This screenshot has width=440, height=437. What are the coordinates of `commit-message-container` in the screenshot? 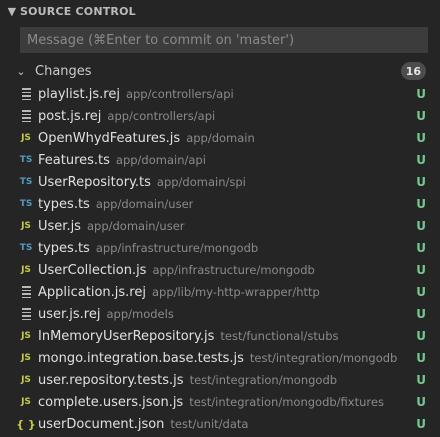 It's located at (220, 37).